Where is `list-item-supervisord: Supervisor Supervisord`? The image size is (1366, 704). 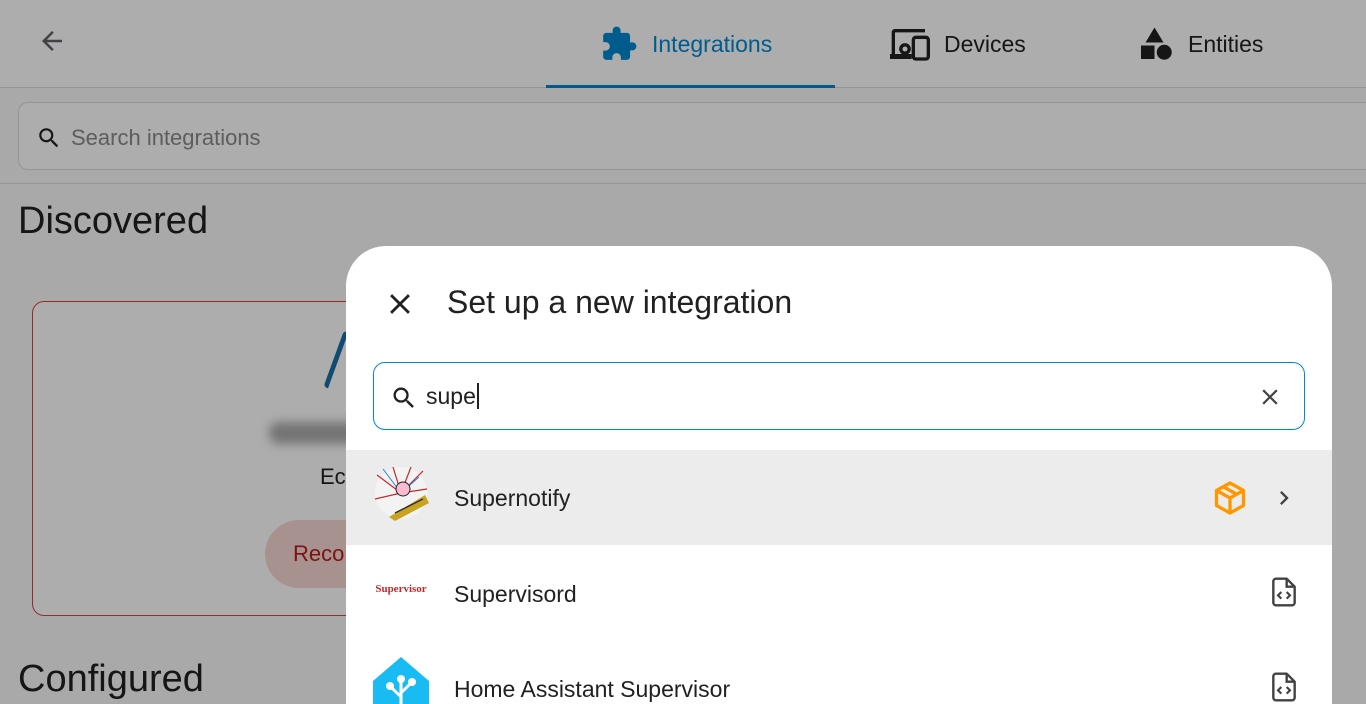 list-item-supervisord: Supervisor Supervisord is located at coordinates (839, 593).